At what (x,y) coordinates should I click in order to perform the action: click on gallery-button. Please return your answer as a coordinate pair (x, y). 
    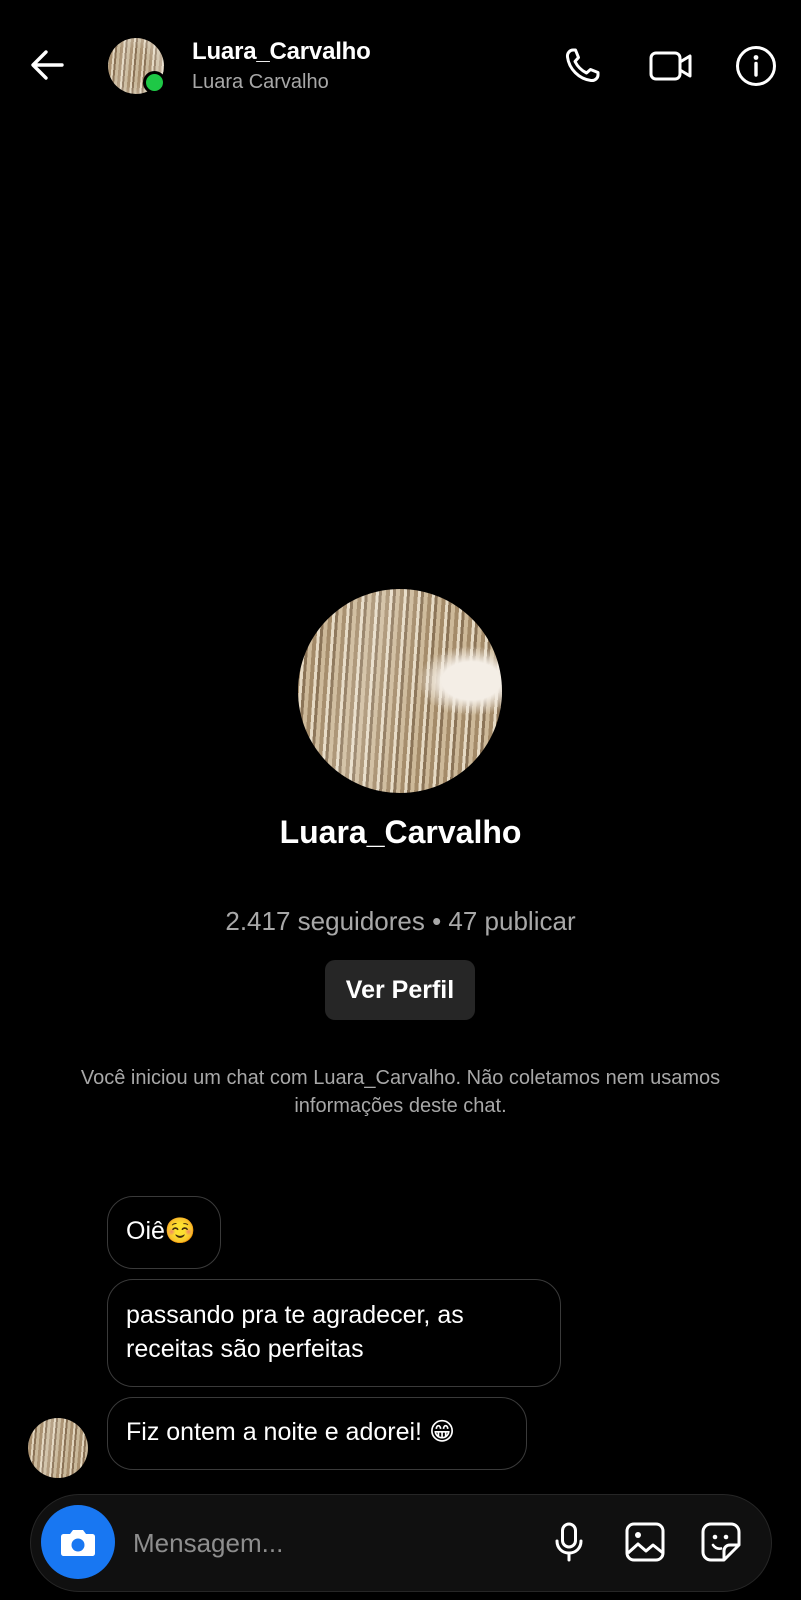
    Looking at the image, I should click on (645, 1542).